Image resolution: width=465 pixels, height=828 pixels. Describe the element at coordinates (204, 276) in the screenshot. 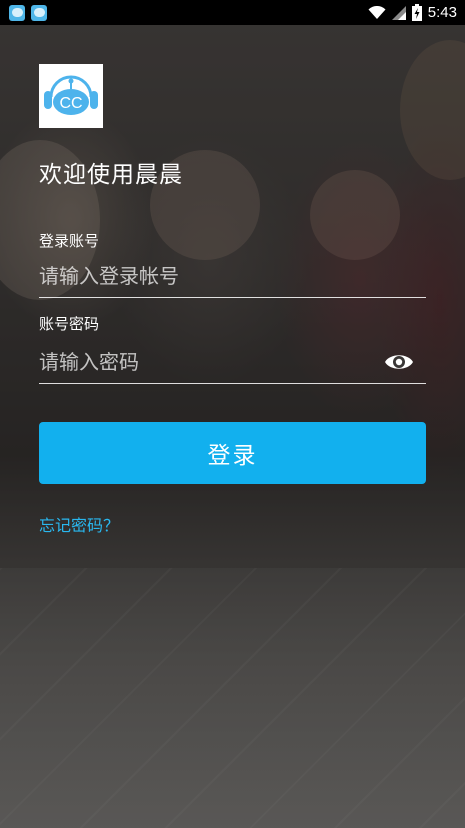

I see `account-input` at that location.